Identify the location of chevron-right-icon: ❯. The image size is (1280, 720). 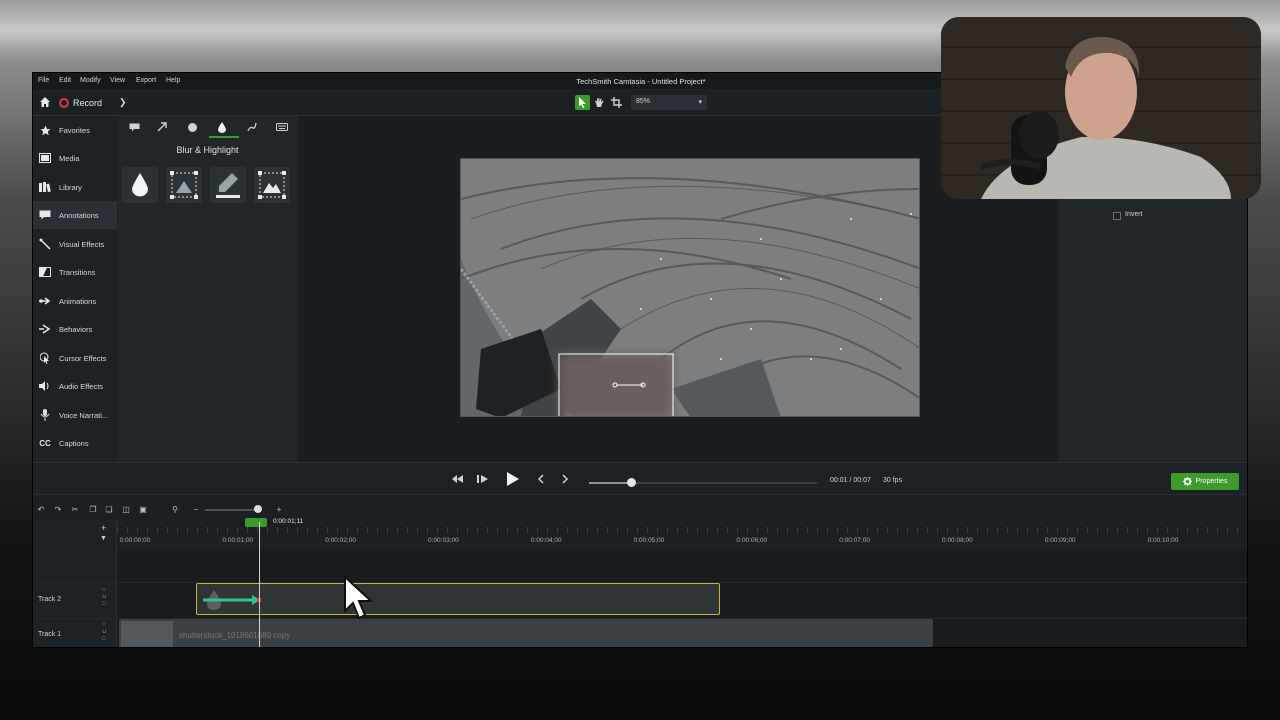
(123, 102).